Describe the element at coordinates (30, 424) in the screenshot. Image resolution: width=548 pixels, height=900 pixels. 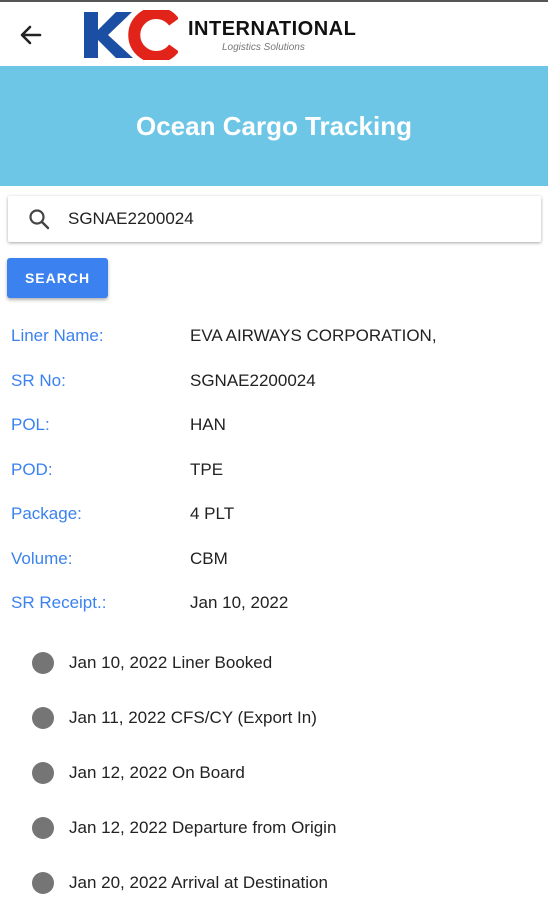
I see `detail-label: POL:` at that location.